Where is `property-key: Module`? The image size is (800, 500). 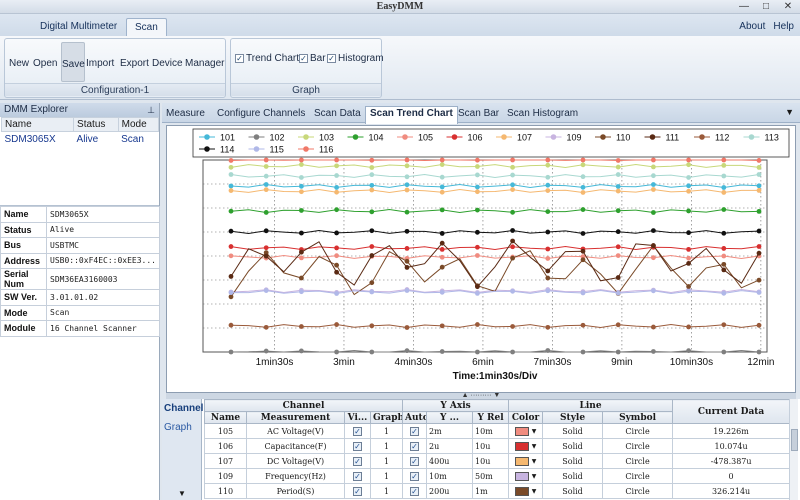 property-key: Module is located at coordinates (24, 328).